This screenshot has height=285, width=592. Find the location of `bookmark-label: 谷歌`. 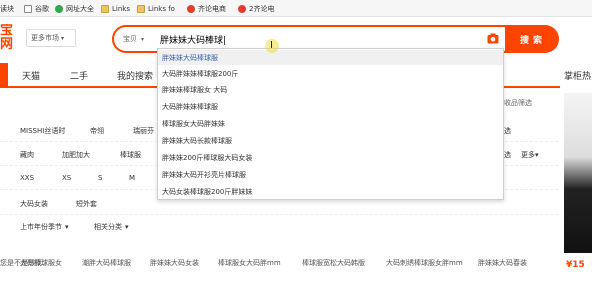

bookmark-label: 谷歌 is located at coordinates (42, 8).